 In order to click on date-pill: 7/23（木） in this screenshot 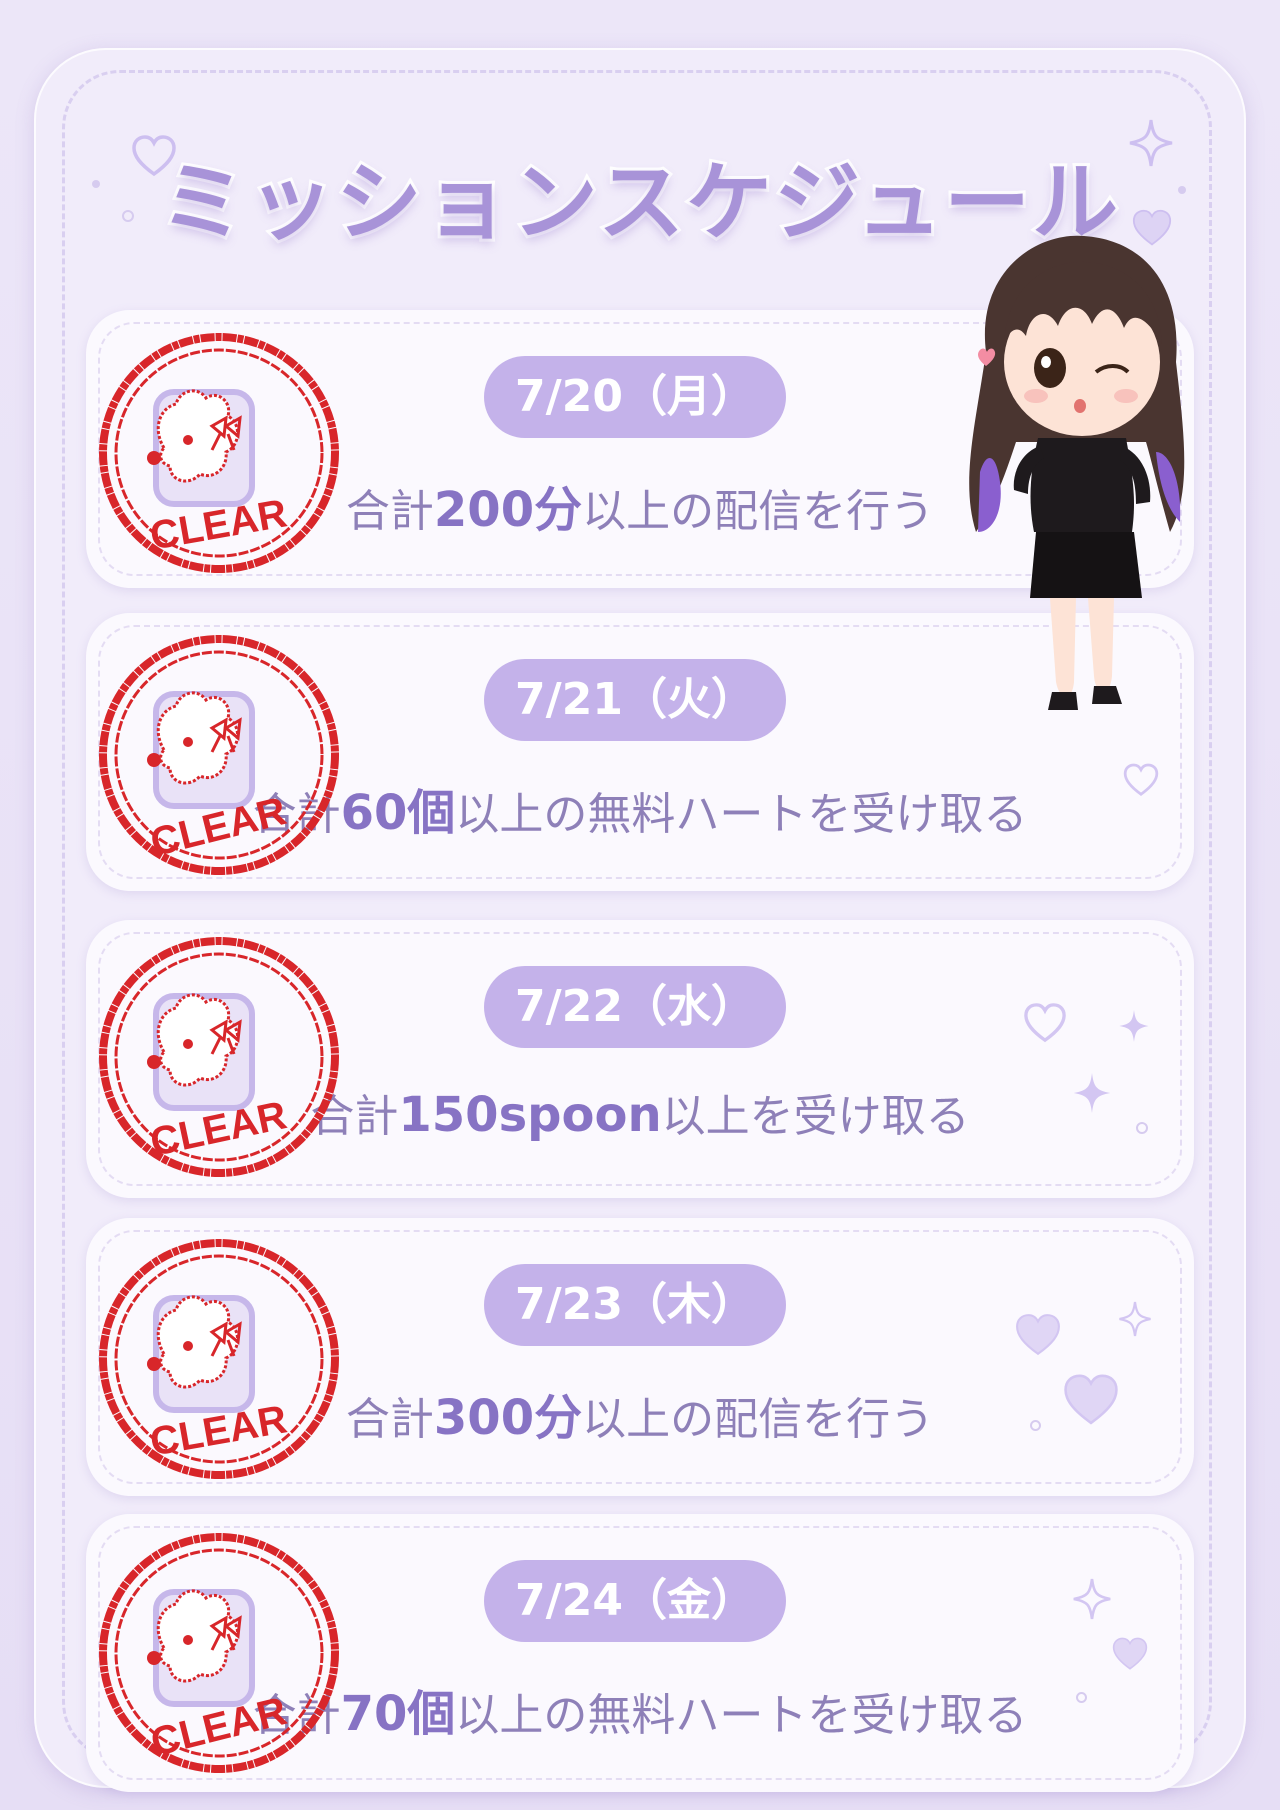, I will do `click(635, 1305)`.